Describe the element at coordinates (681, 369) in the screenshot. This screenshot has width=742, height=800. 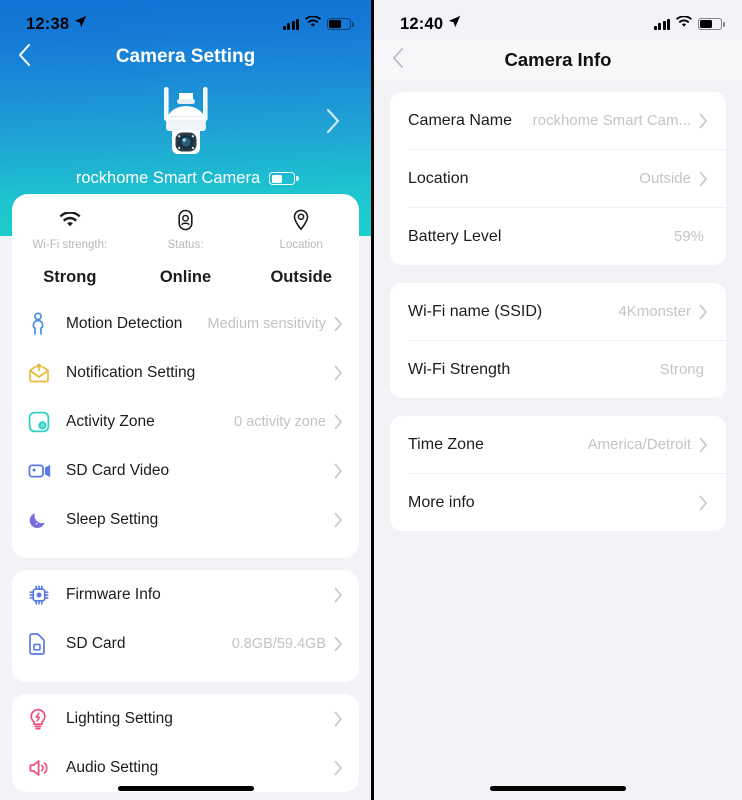
I see `info-row-value: Strong` at that location.